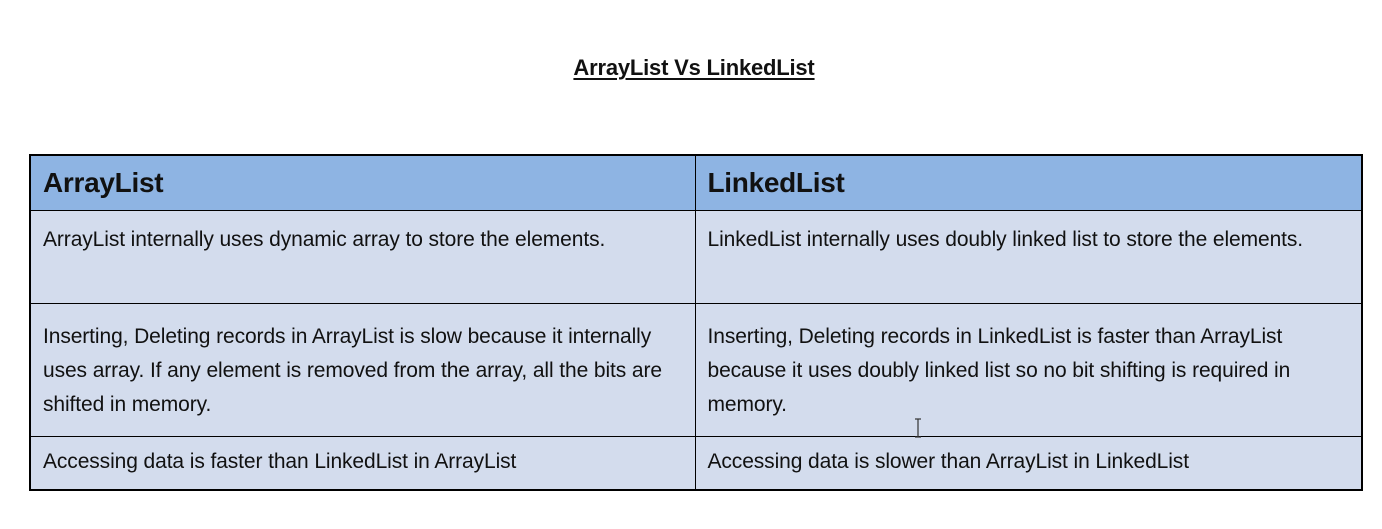 The width and height of the screenshot is (1382, 529). I want to click on column-header-arraylist: ArrayList, so click(362, 182).